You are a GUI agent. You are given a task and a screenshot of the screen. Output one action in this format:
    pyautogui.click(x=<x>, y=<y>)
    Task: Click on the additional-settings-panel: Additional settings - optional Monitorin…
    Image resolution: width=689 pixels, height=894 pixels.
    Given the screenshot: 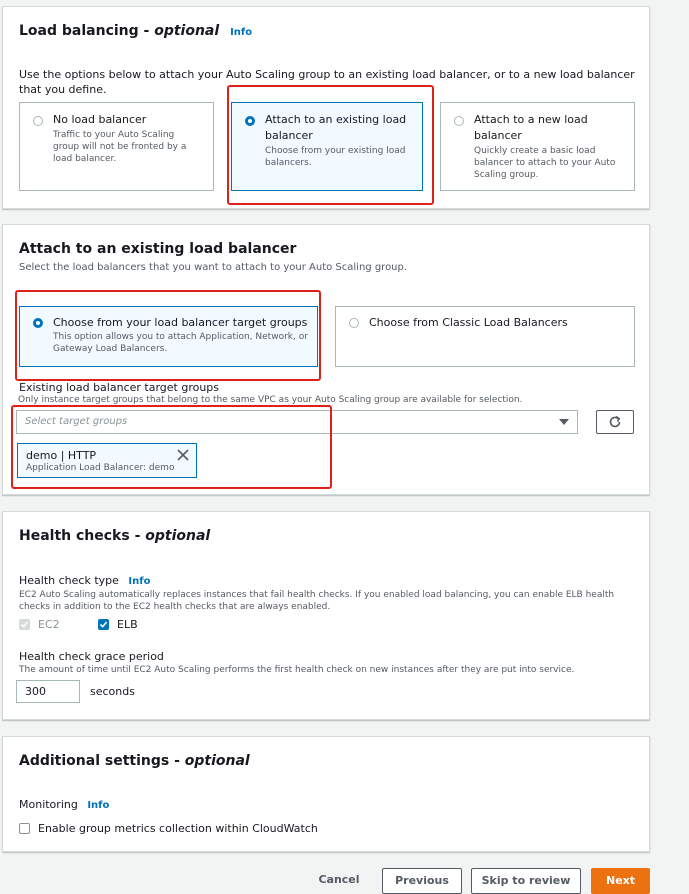 What is the action you would take?
    pyautogui.click(x=326, y=794)
    